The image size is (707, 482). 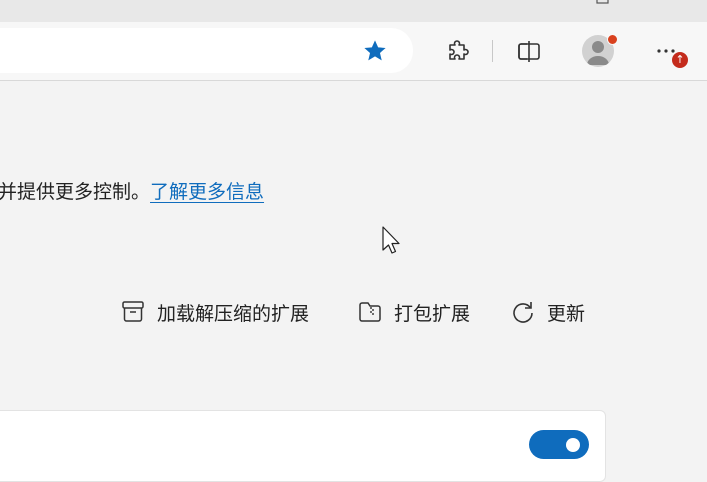 What do you see at coordinates (391, 240) in the screenshot?
I see `mouse-cursor-icon` at bounding box center [391, 240].